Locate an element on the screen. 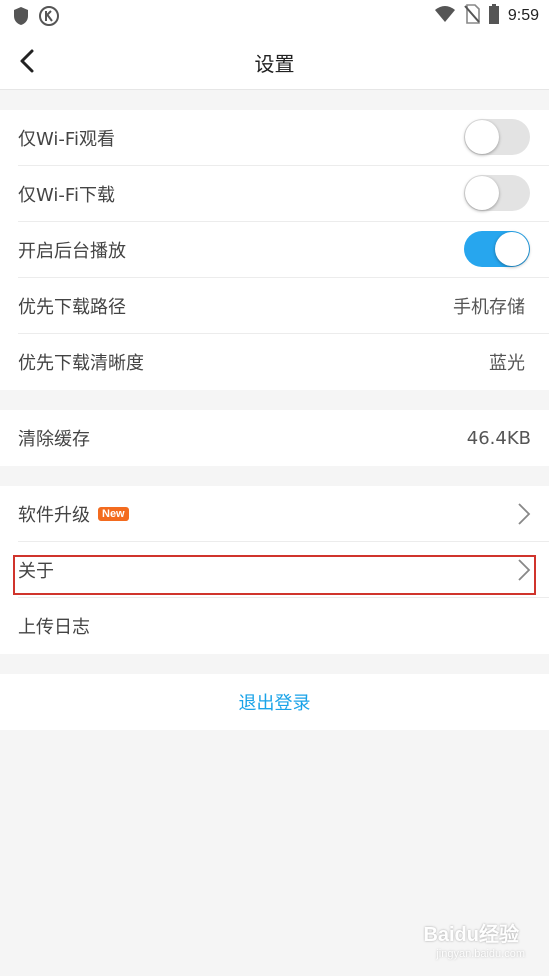 This screenshot has width=549, height=976. wifi-only-download-toggle is located at coordinates (497, 193).